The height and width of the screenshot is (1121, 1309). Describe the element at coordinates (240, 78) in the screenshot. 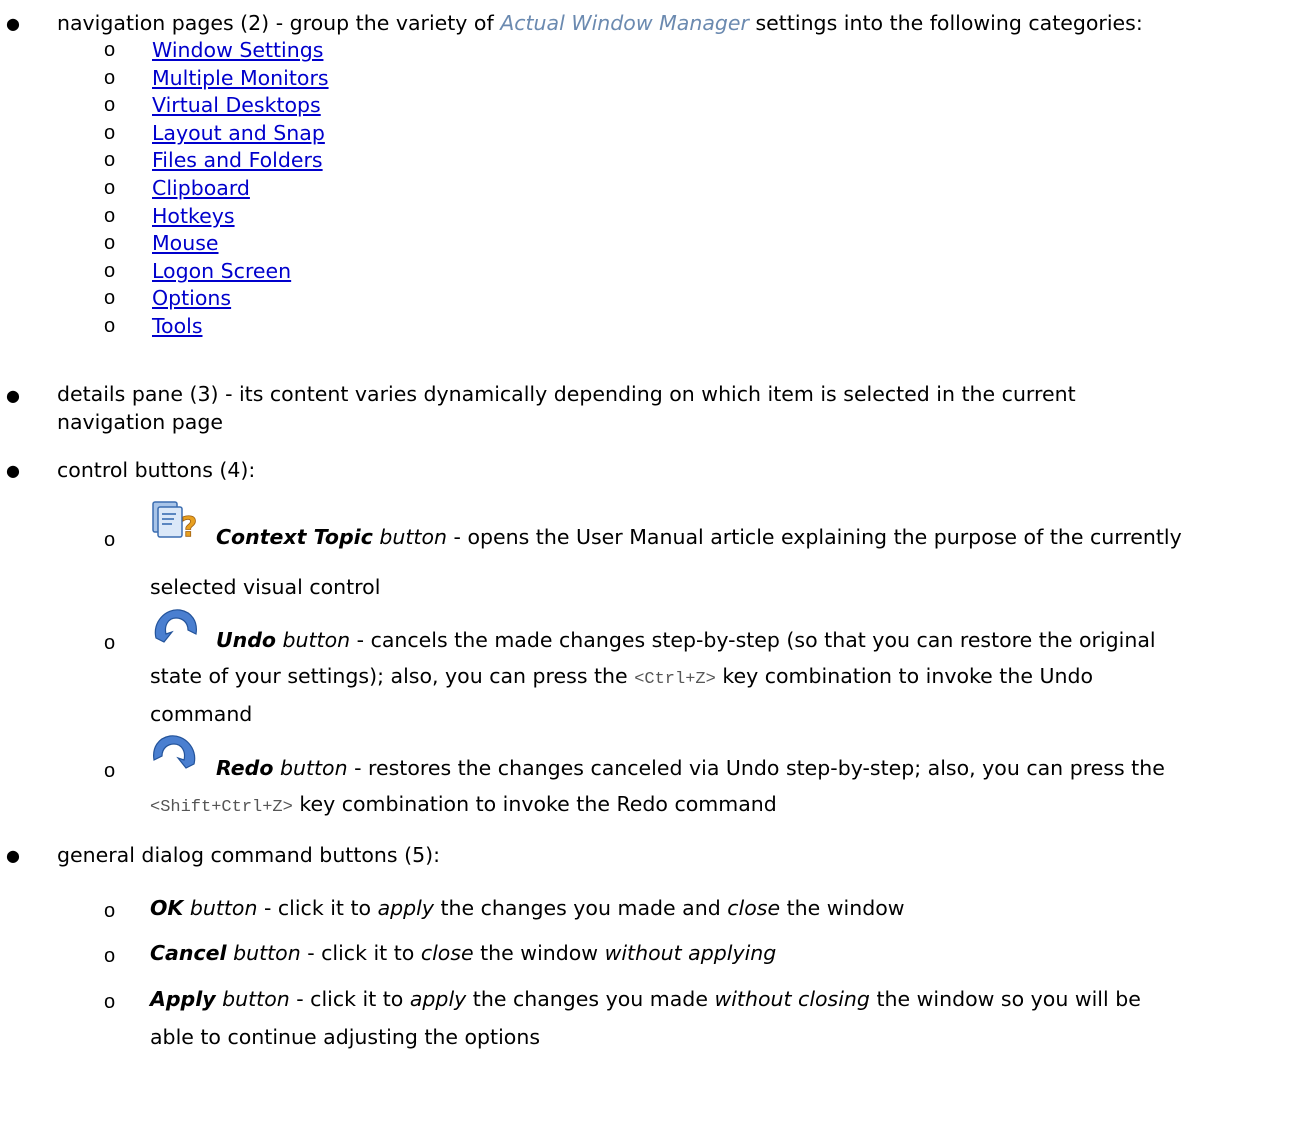

I see `category-link-multiple-monitors: Multiple Monitors` at that location.